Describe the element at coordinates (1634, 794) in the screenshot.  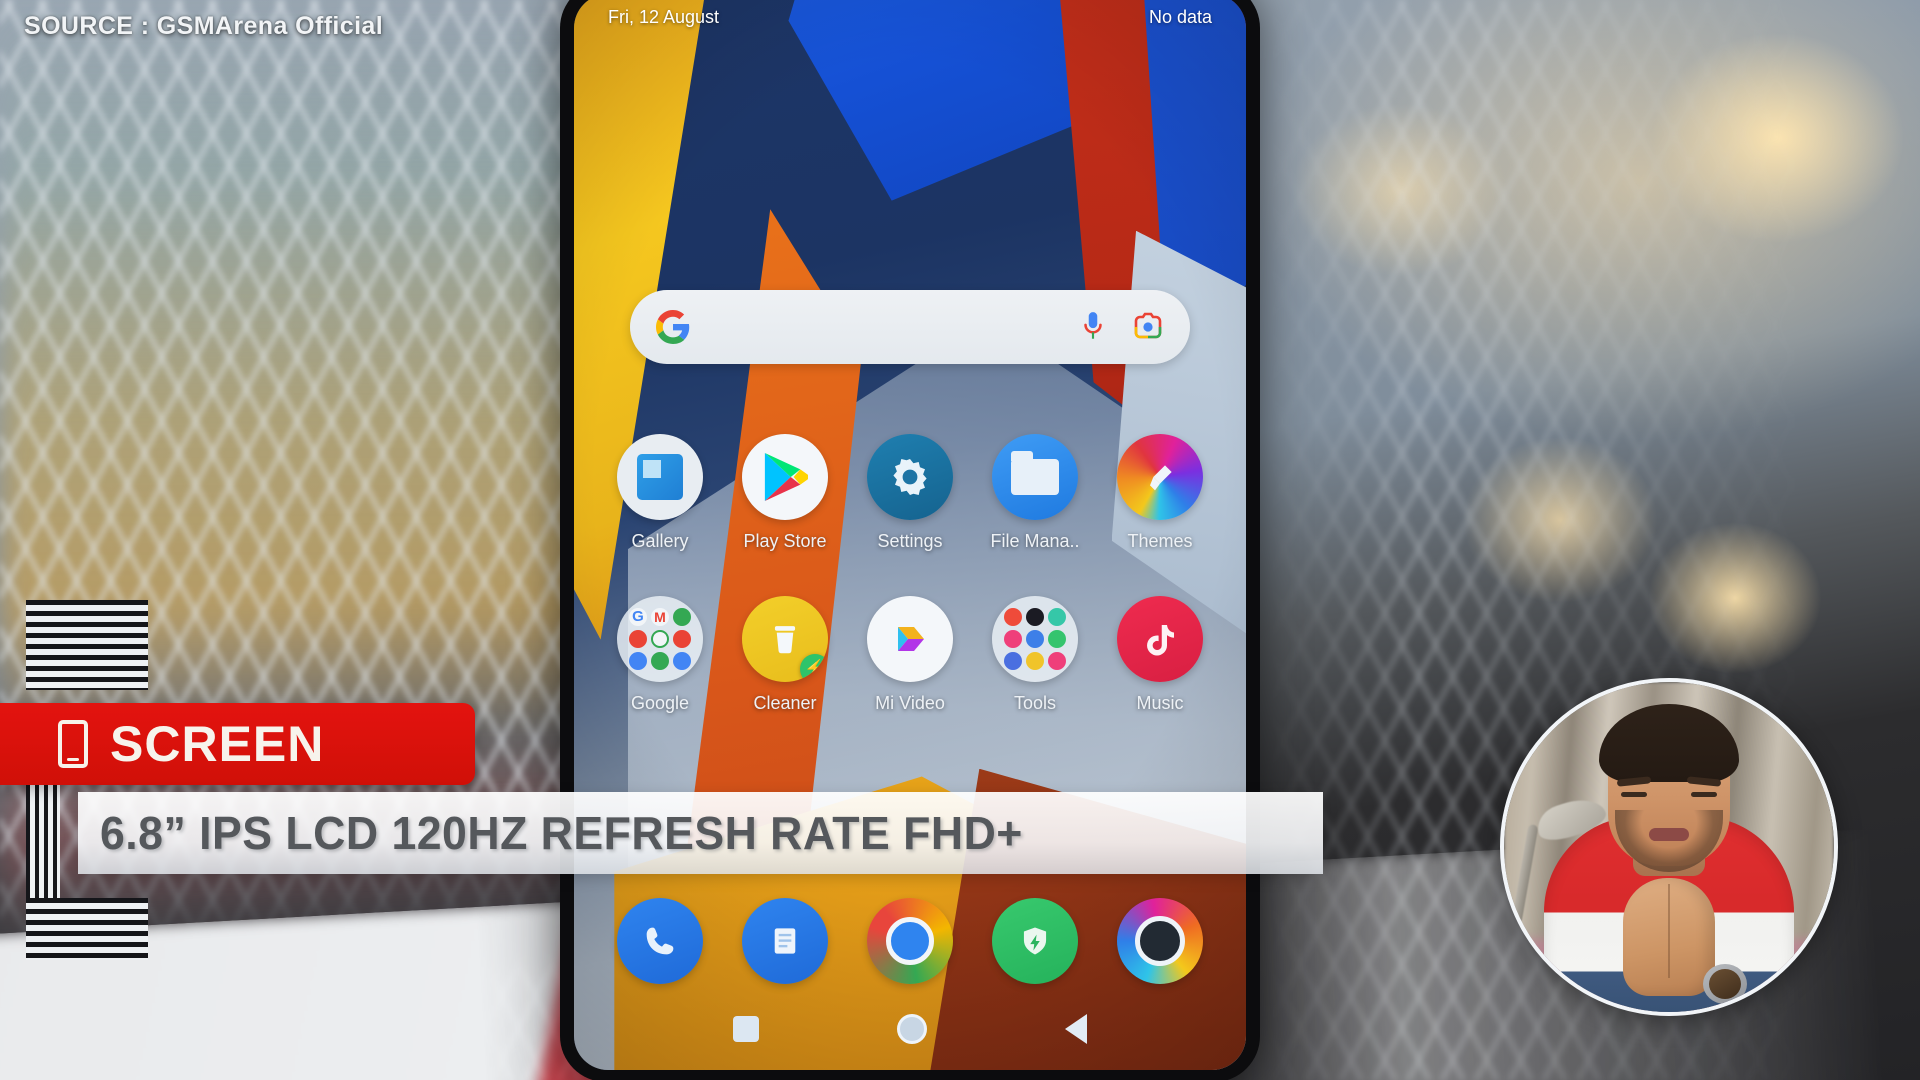
I see `presenter-eye-left` at that location.